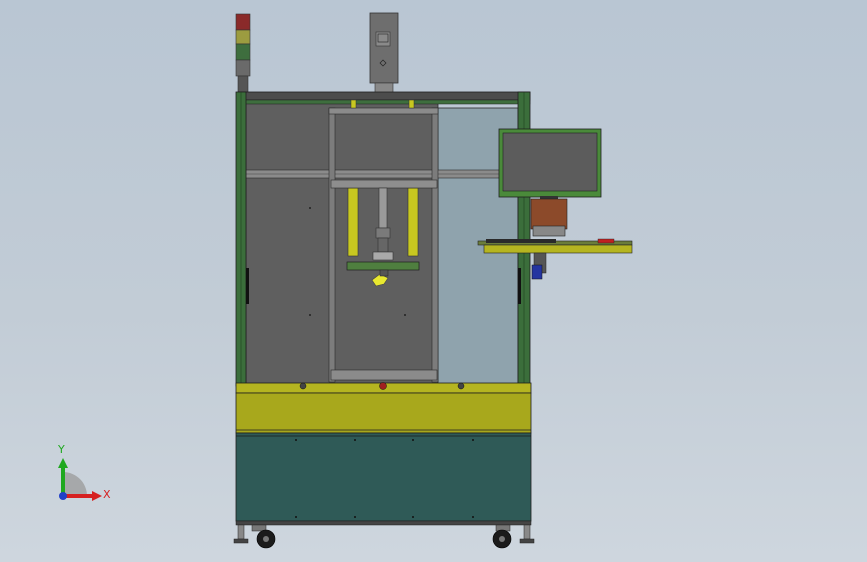  I want to click on triad-plane-icon, so click(75, 484).